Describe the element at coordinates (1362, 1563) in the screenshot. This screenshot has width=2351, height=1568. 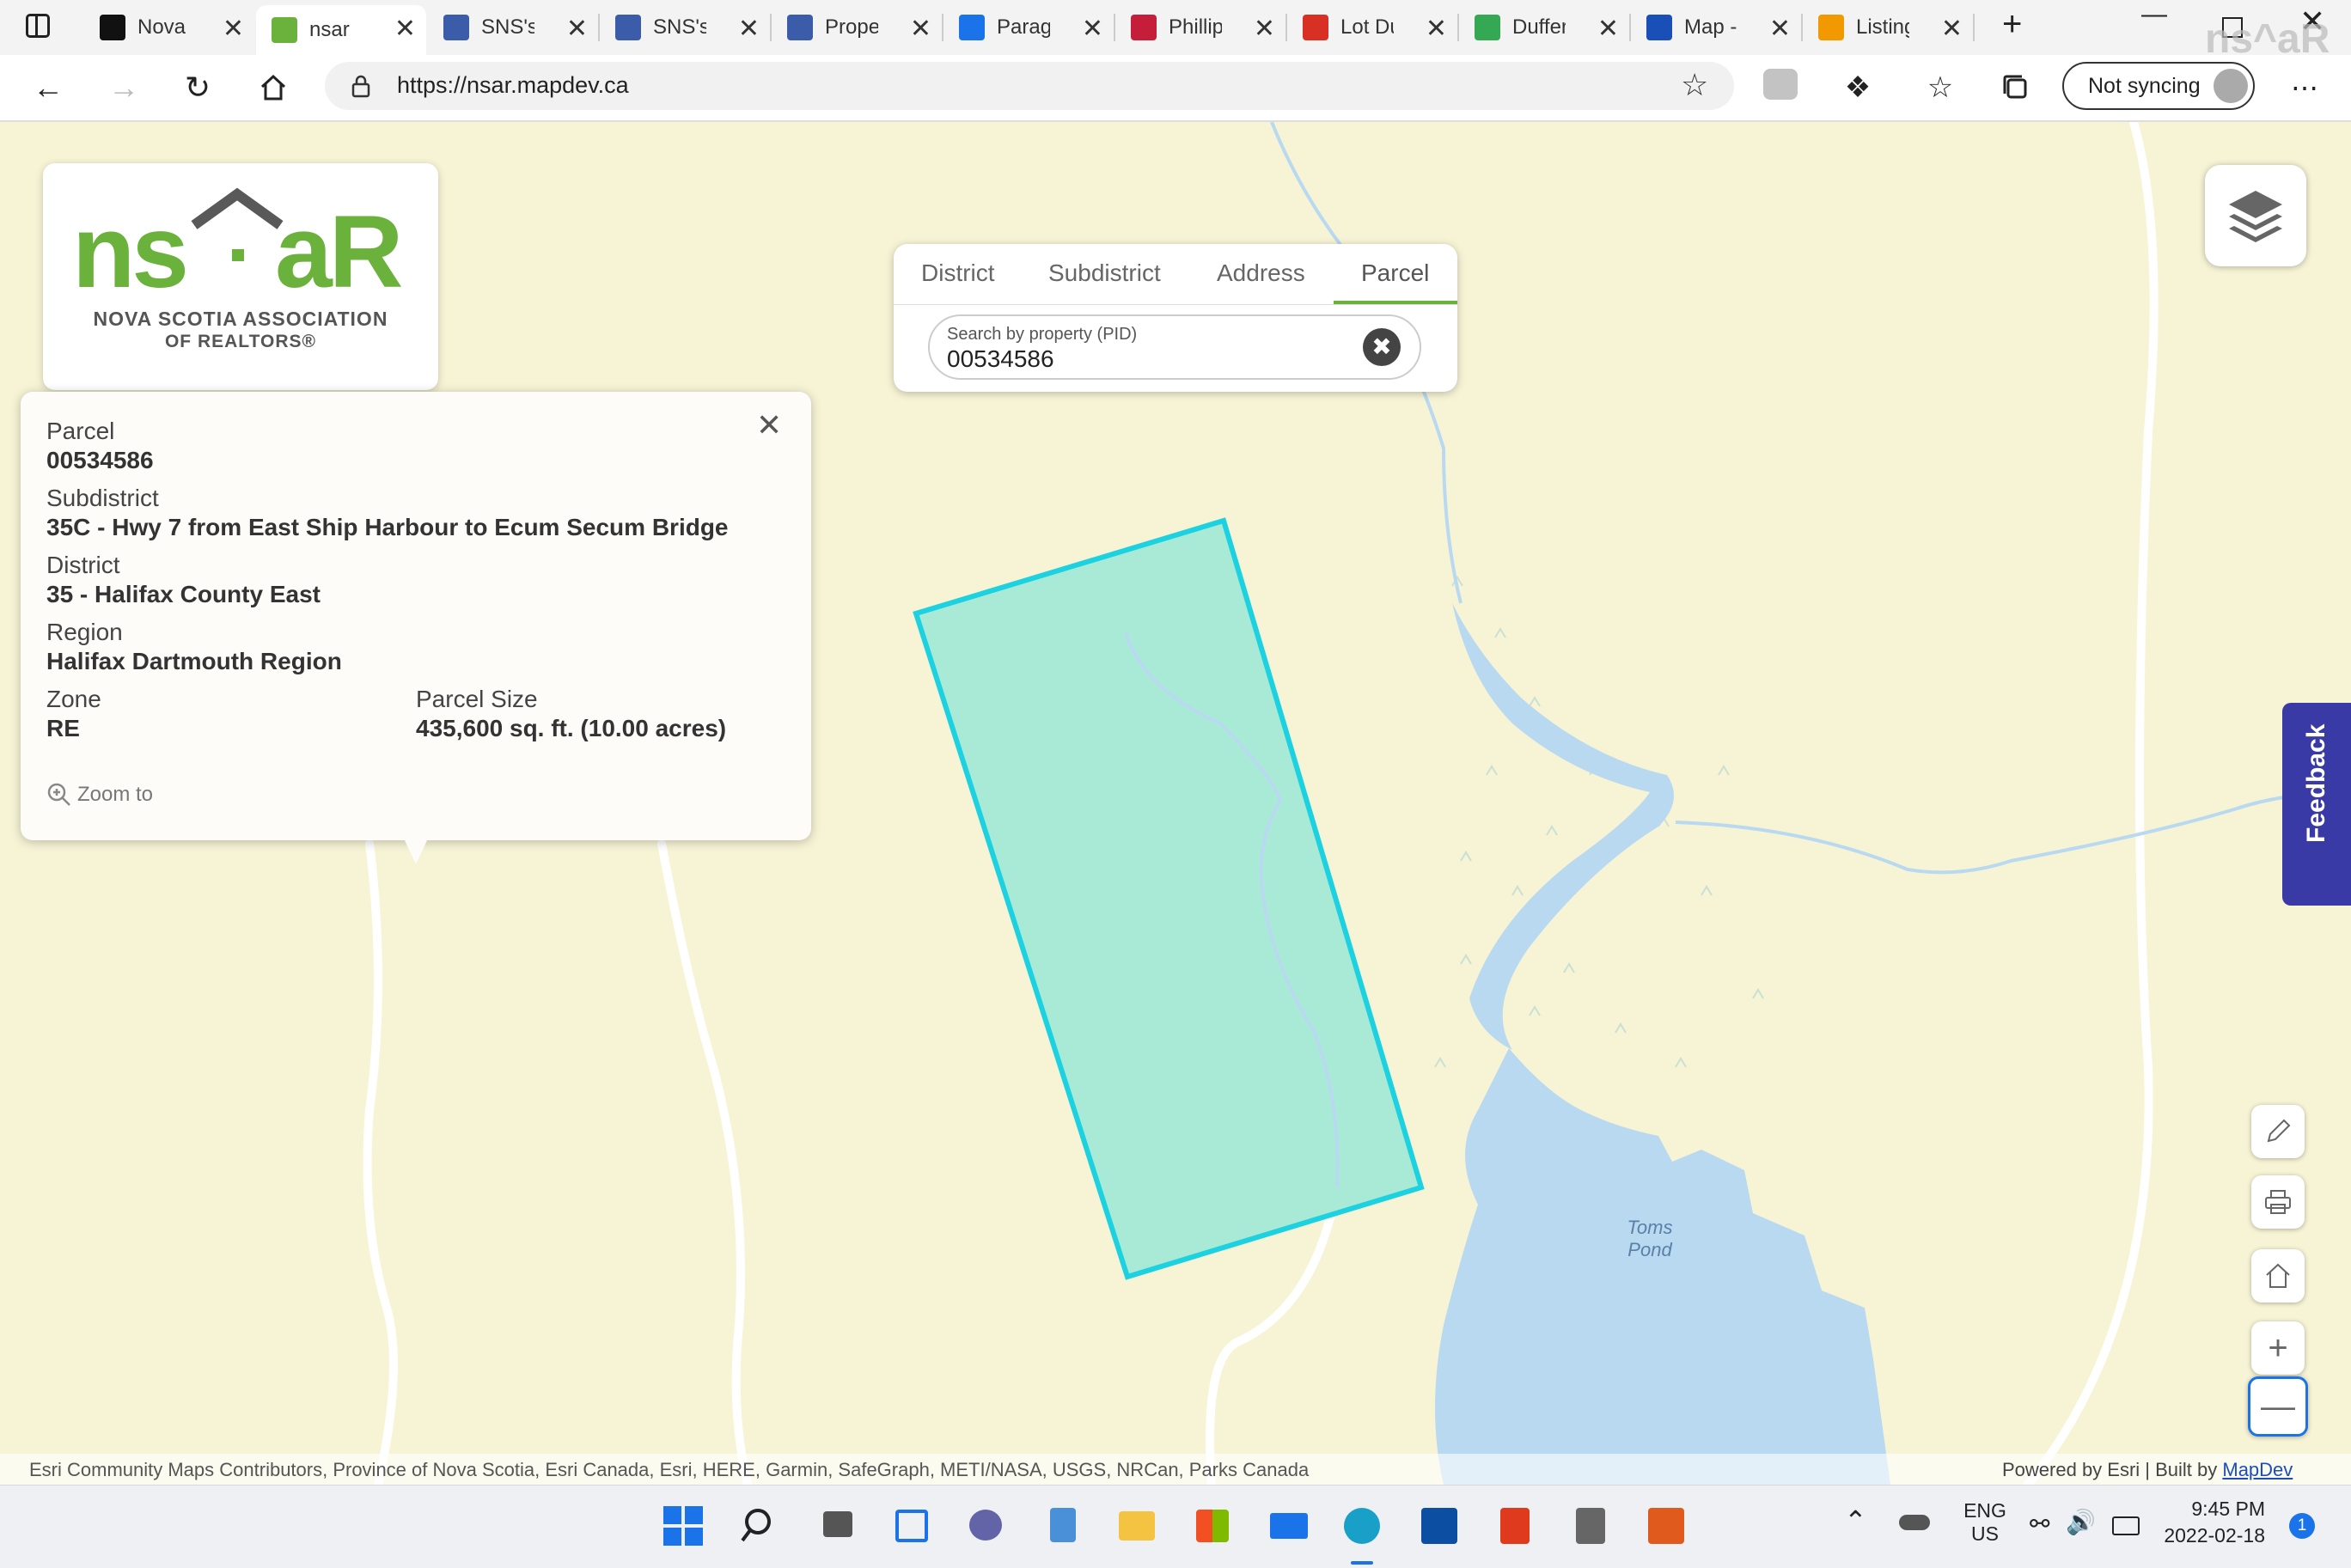
I see `edge-active-indicator` at that location.